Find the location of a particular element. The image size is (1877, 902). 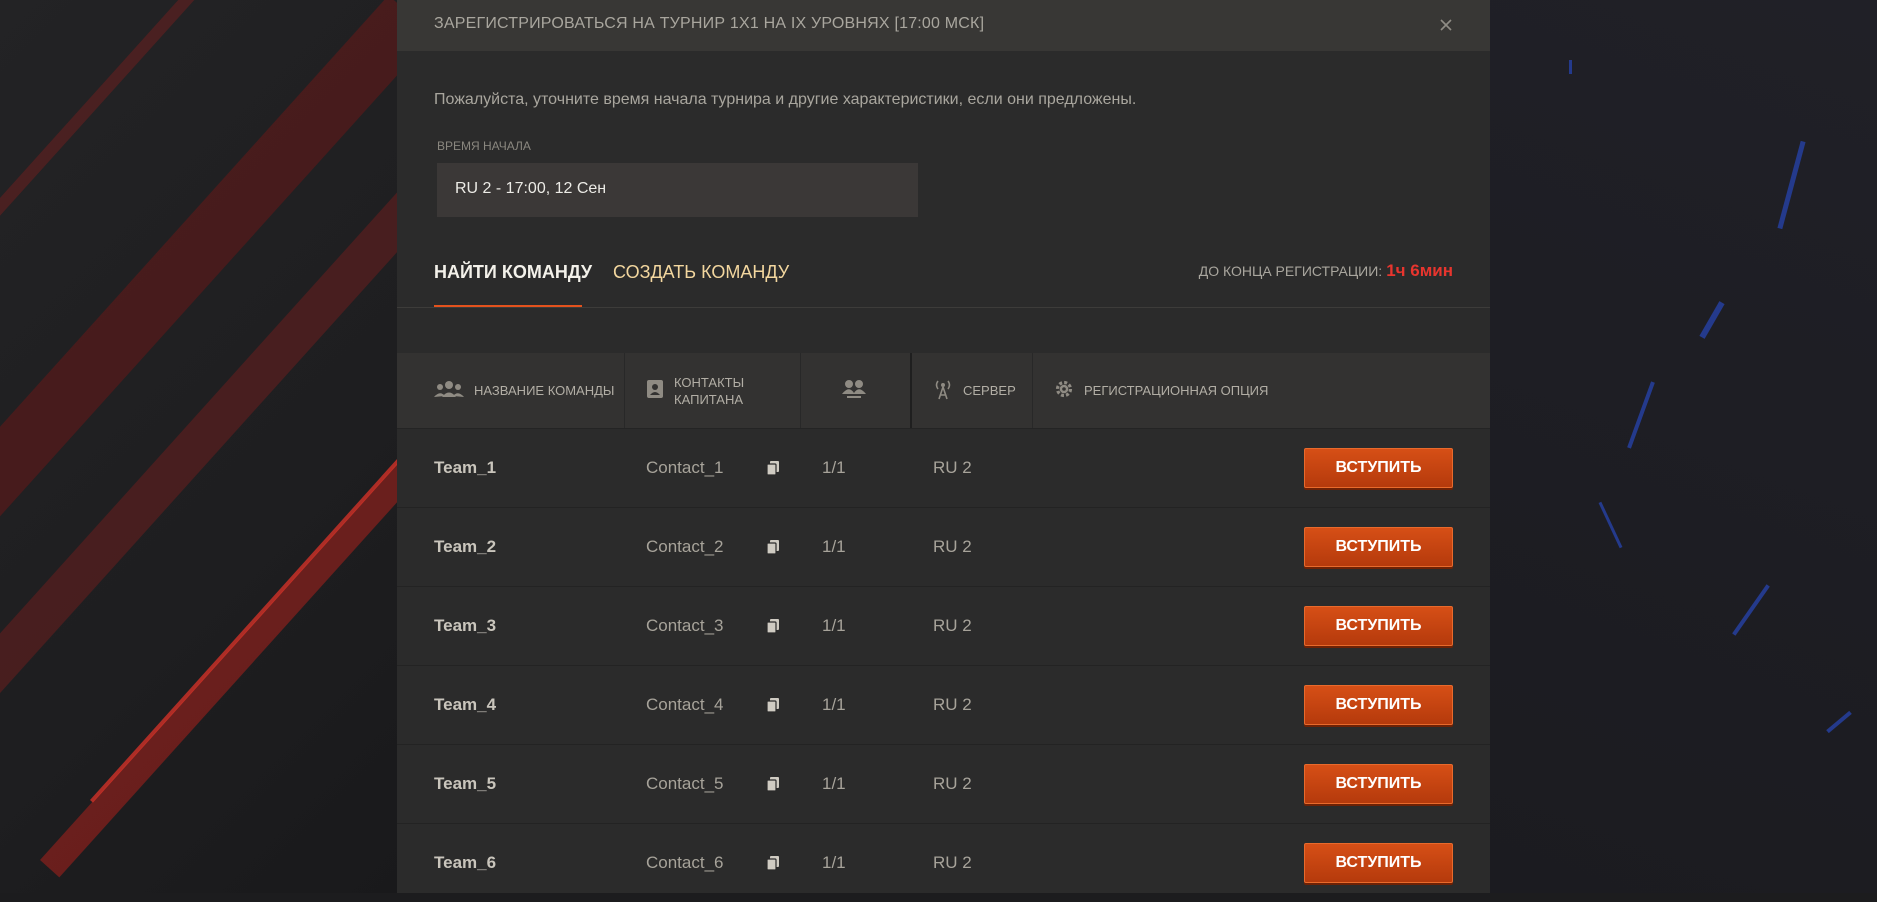

column-header-captain-line2: КАПИТАНА is located at coordinates (709, 399).